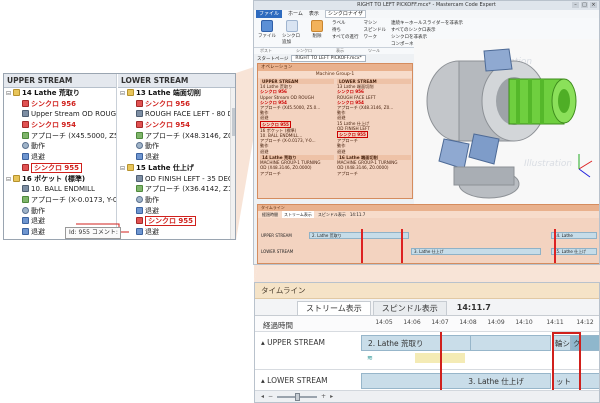 The width and height of the screenshot is (600, 403). I want to click on ribbon-small-group-1: ラベル 待ち すべての進行, so click(345, 30).